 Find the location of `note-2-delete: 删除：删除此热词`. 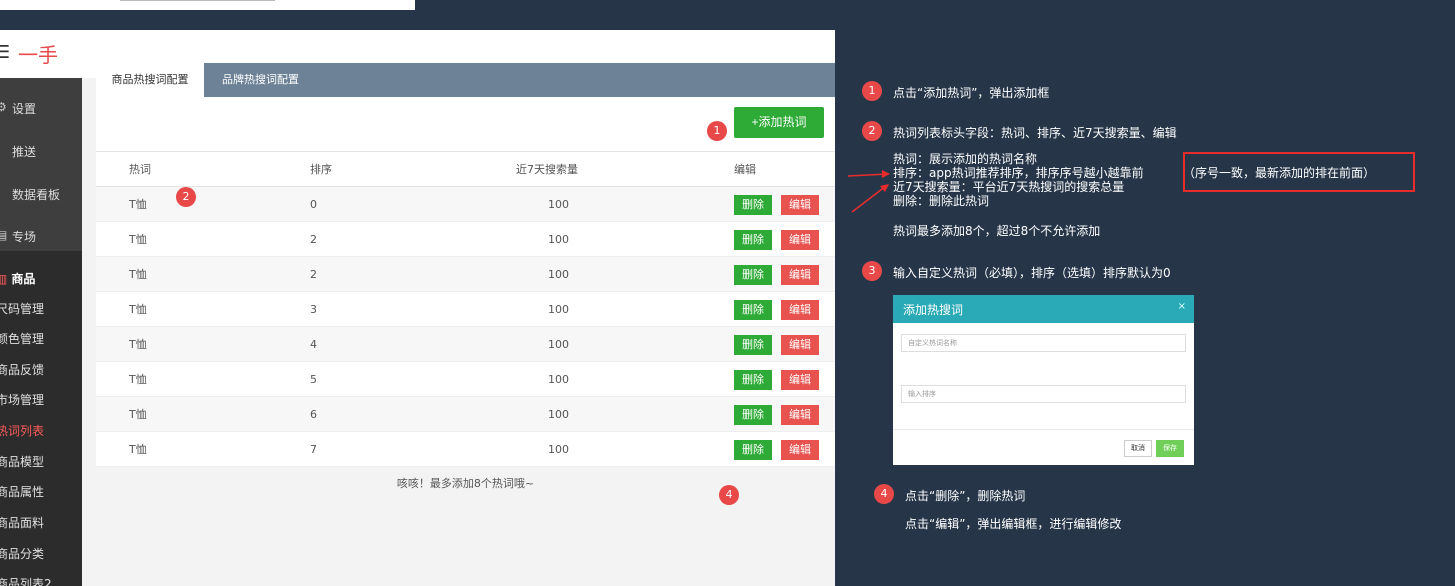

note-2-delete: 删除：删除此热词 is located at coordinates (941, 201).